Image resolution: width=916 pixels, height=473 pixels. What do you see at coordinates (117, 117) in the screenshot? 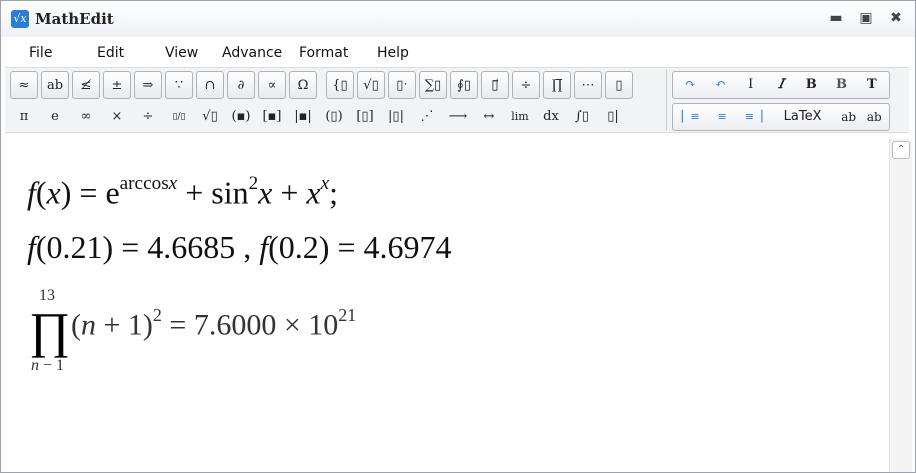
I see `times-button: ×` at bounding box center [117, 117].